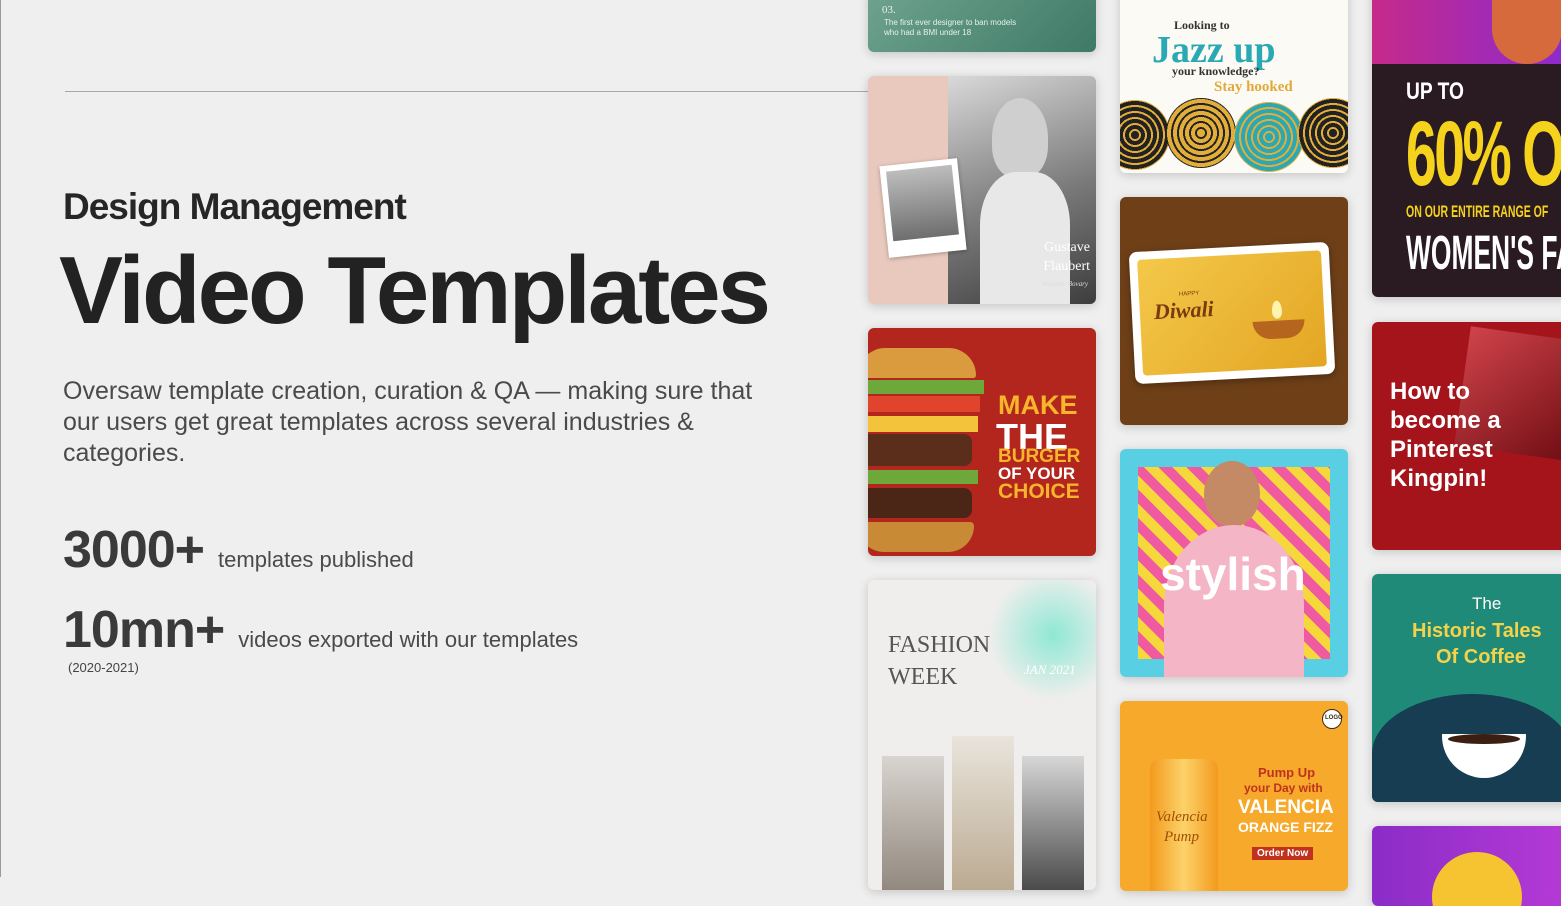 Image resolution: width=1561 pixels, height=906 pixels. I want to click on stat-label: videos exported with our templates, so click(408, 639).